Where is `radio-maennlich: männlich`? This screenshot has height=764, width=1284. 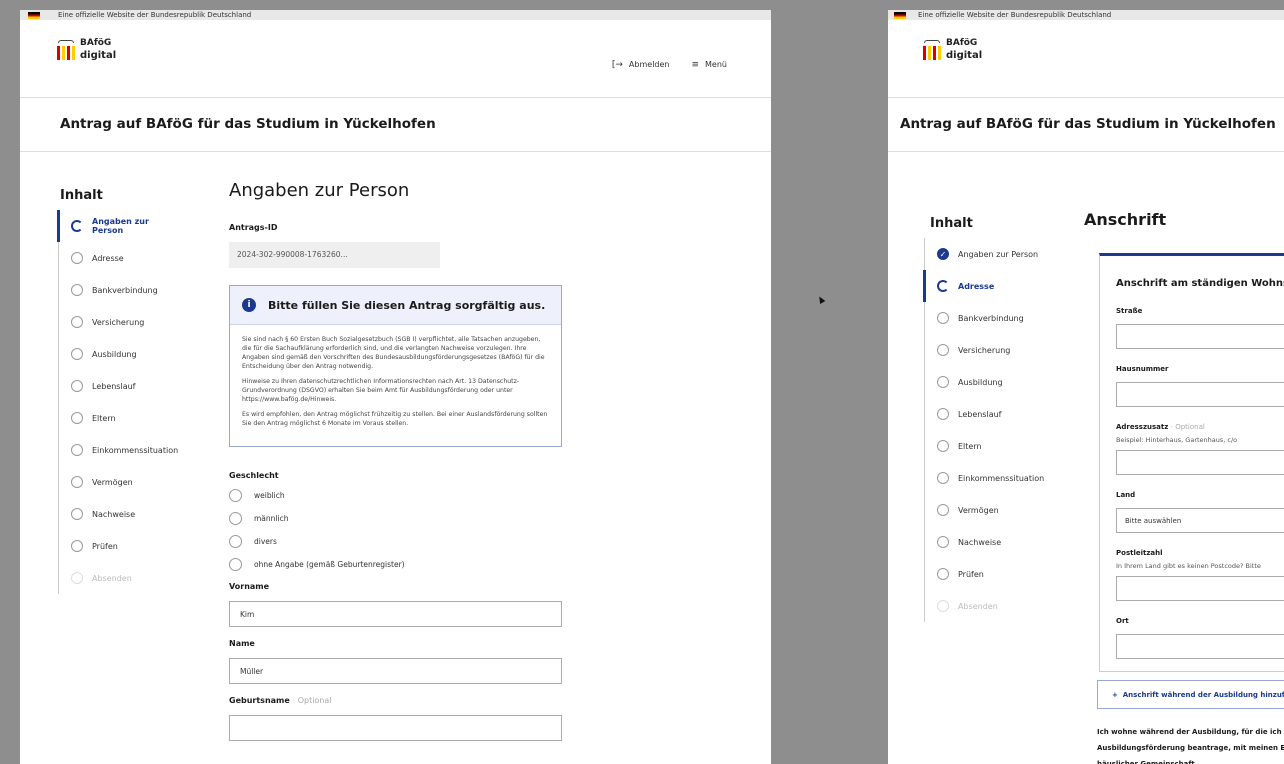 radio-maennlich: männlich is located at coordinates (399, 518).